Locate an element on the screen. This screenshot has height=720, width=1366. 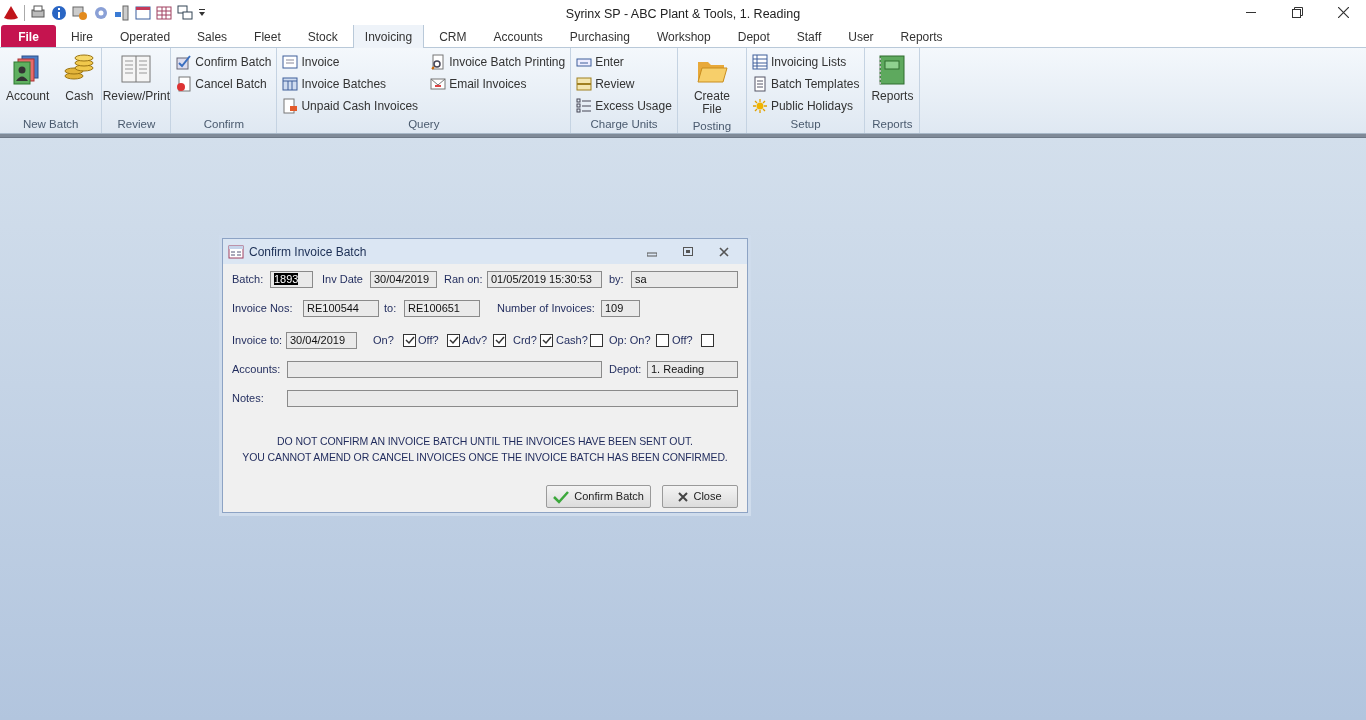
ribbon-tab: Staff is located at coordinates (809, 36).